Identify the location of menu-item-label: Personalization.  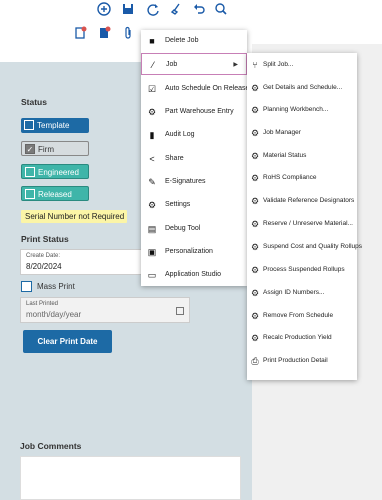
(189, 251).